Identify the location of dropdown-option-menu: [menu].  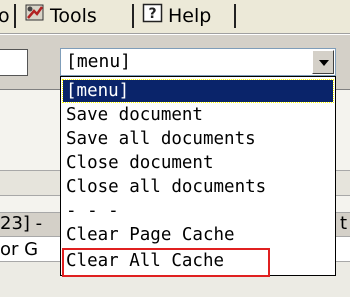
(198, 91).